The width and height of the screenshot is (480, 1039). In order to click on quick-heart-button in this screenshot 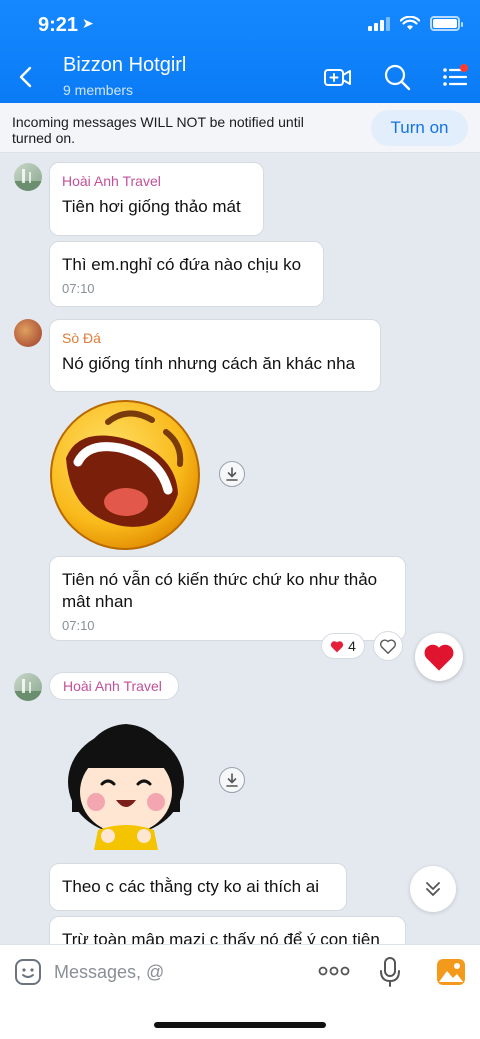, I will do `click(439, 657)`.